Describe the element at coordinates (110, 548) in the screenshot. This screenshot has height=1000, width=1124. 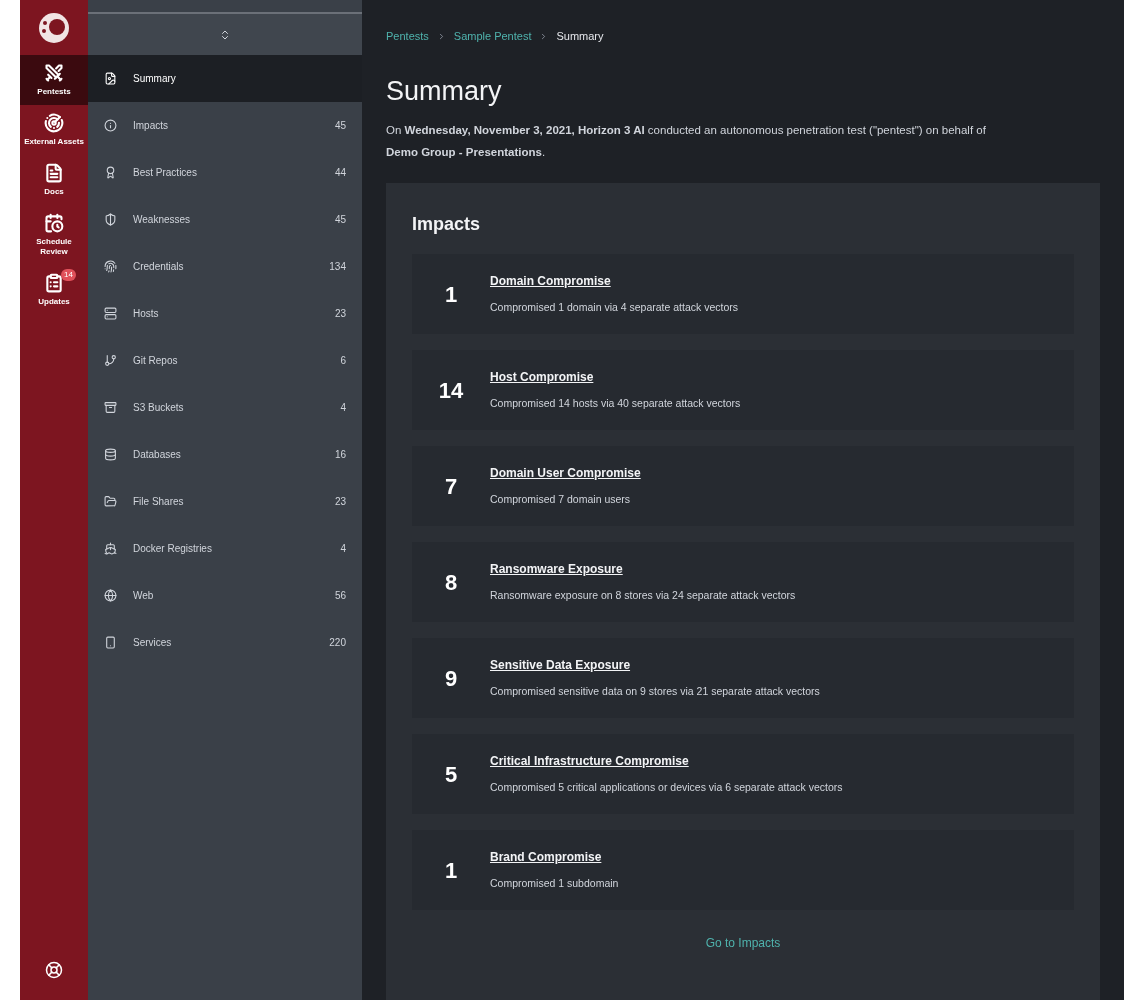
I see `ship-icon` at that location.